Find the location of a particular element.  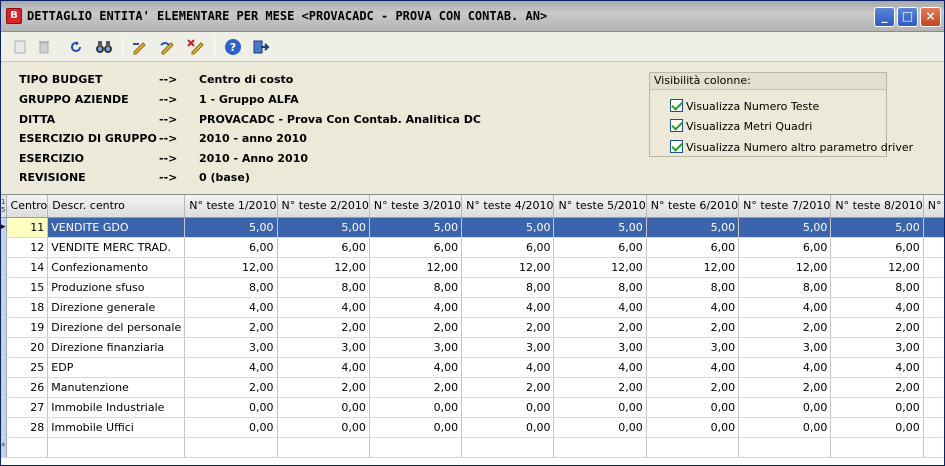

cell-descr: Direzione finanziaria is located at coordinates (116, 347).